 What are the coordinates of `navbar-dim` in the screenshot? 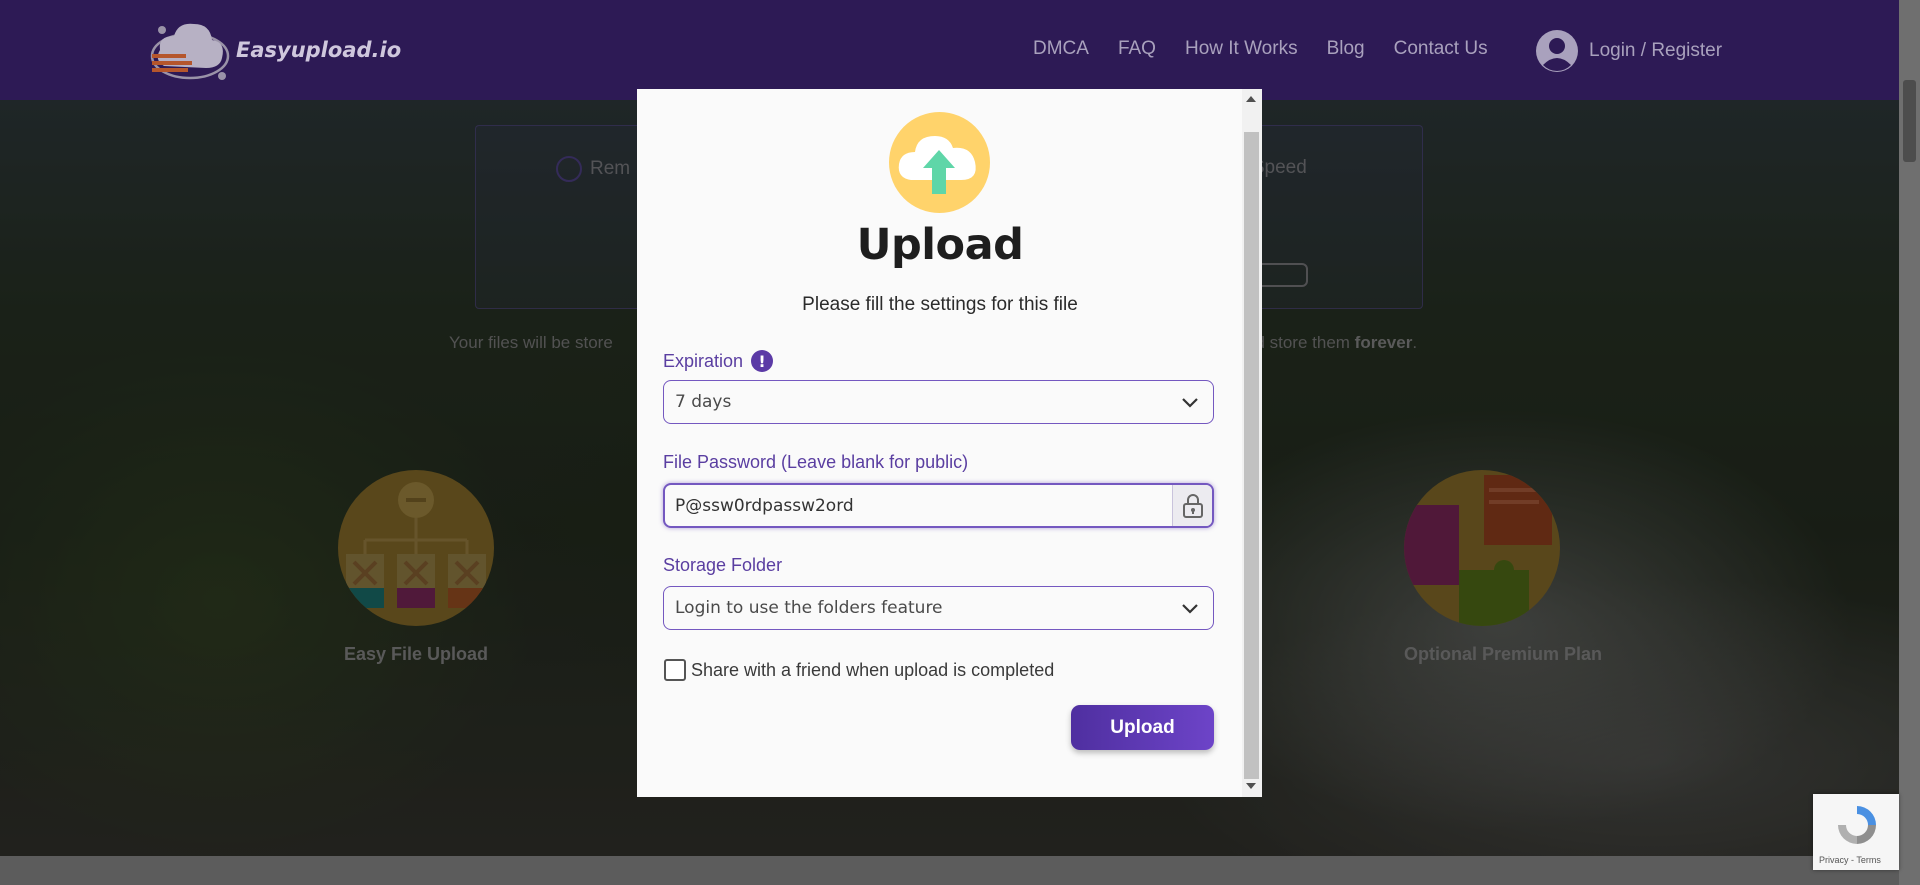 It's located at (960, 50).